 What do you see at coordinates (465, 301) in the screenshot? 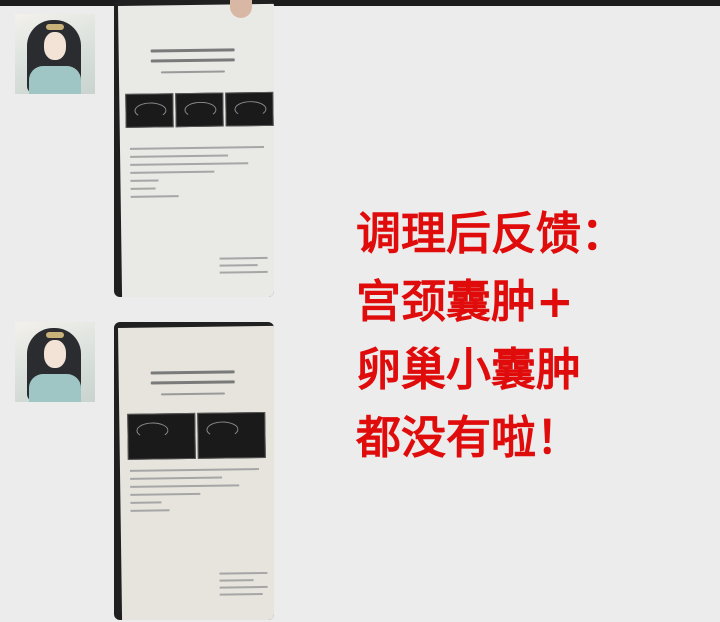
I see `caption-line-2: 宫颈囊肿+` at bounding box center [465, 301].